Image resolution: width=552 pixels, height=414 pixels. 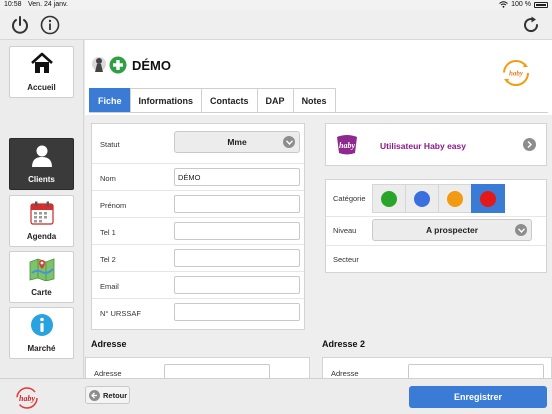 I want to click on map-icon, so click(x=41, y=269).